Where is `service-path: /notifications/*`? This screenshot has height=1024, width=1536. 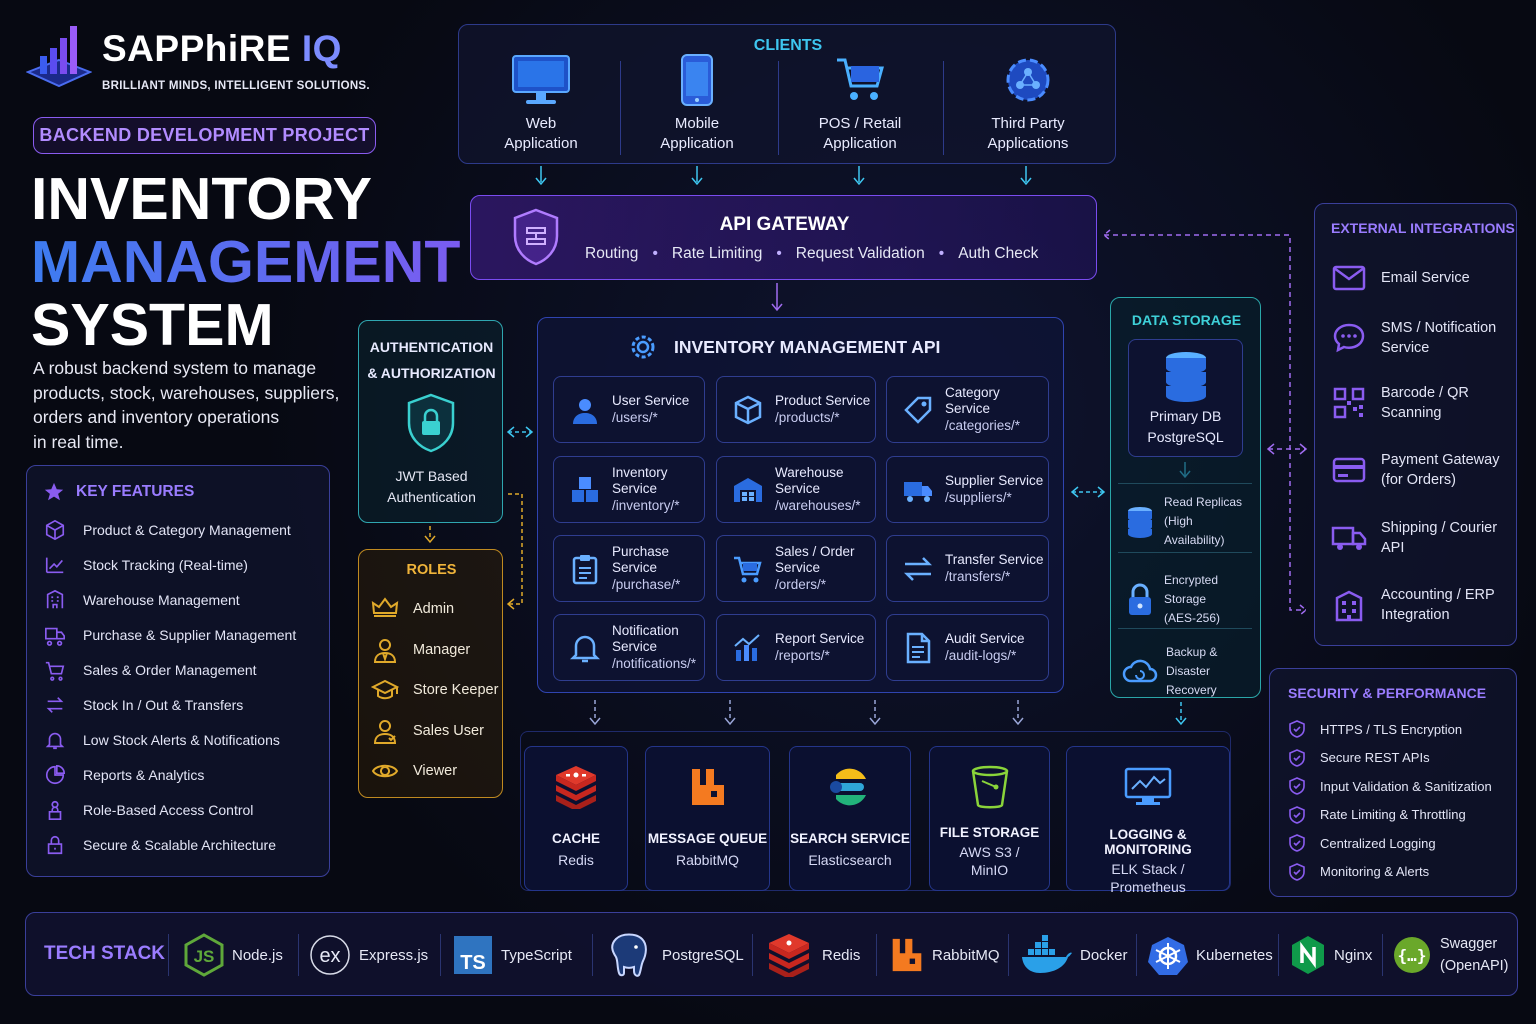 service-path: /notifications/* is located at coordinates (654, 663).